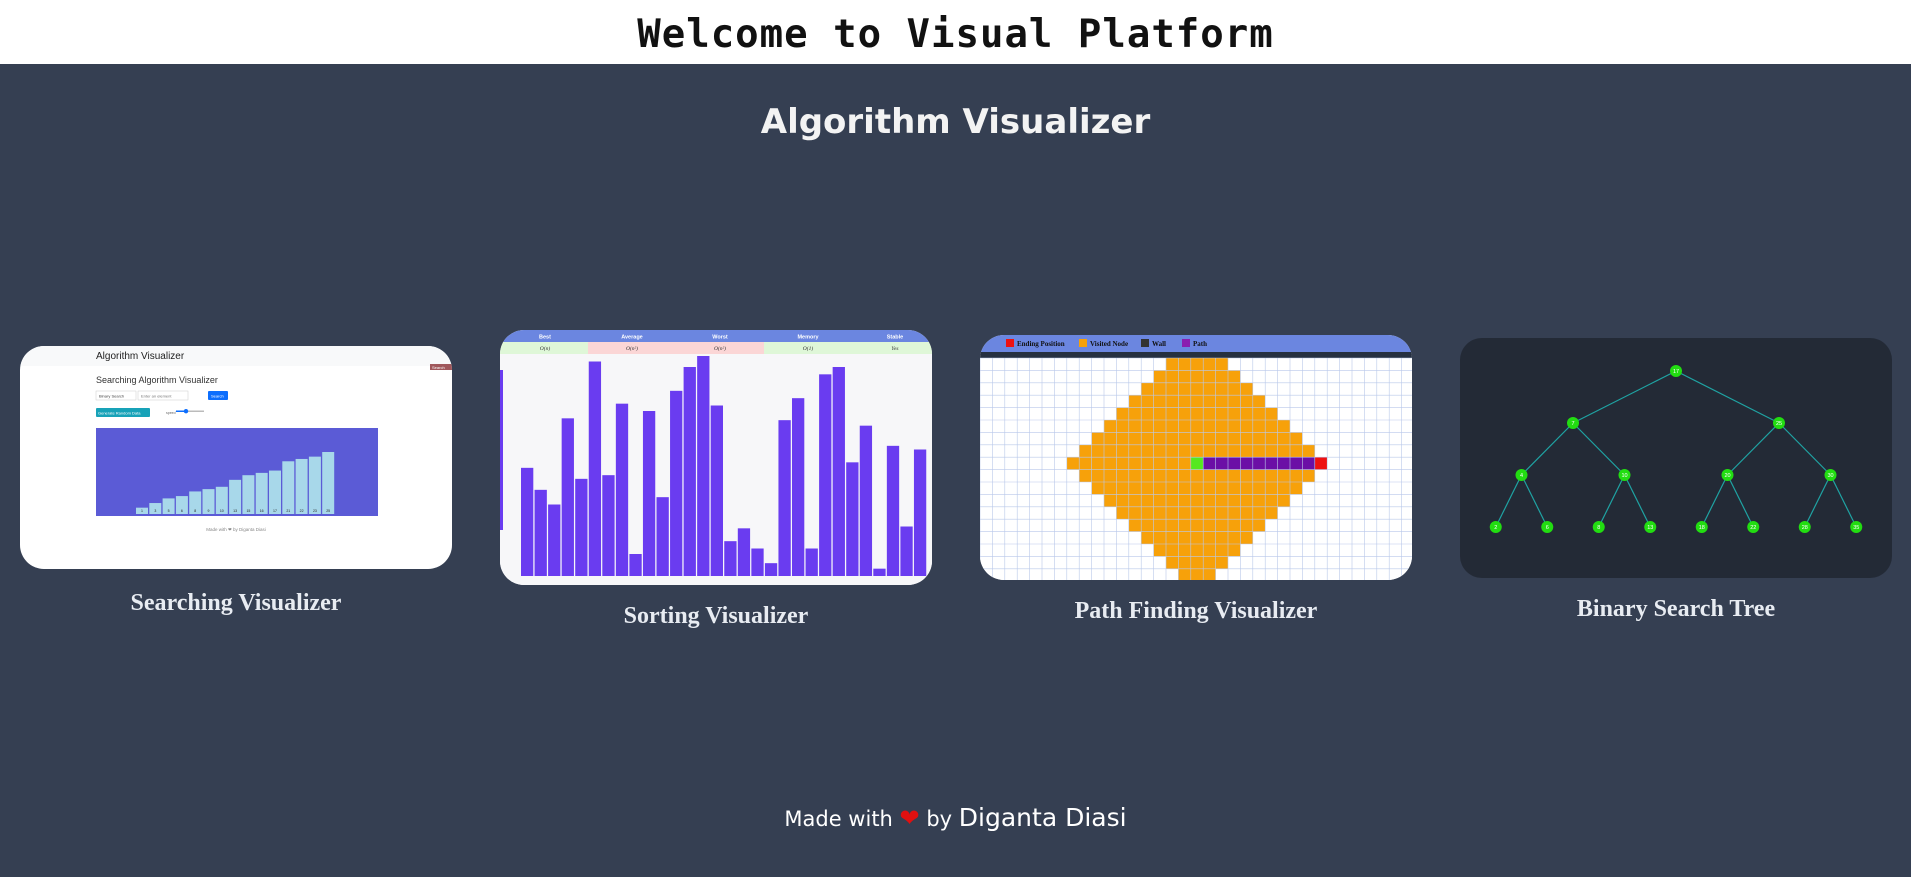  What do you see at coordinates (1547, 528) in the screenshot?
I see `tree-node-label: 6` at bounding box center [1547, 528].